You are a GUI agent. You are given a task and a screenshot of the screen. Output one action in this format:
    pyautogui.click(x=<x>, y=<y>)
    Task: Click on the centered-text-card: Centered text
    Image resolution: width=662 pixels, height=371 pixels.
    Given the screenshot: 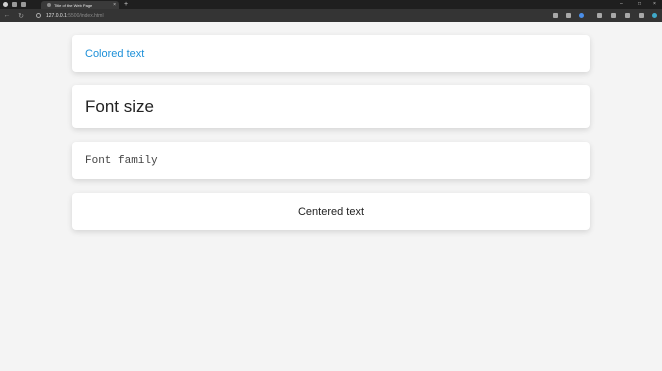 What is the action you would take?
    pyautogui.click(x=331, y=211)
    